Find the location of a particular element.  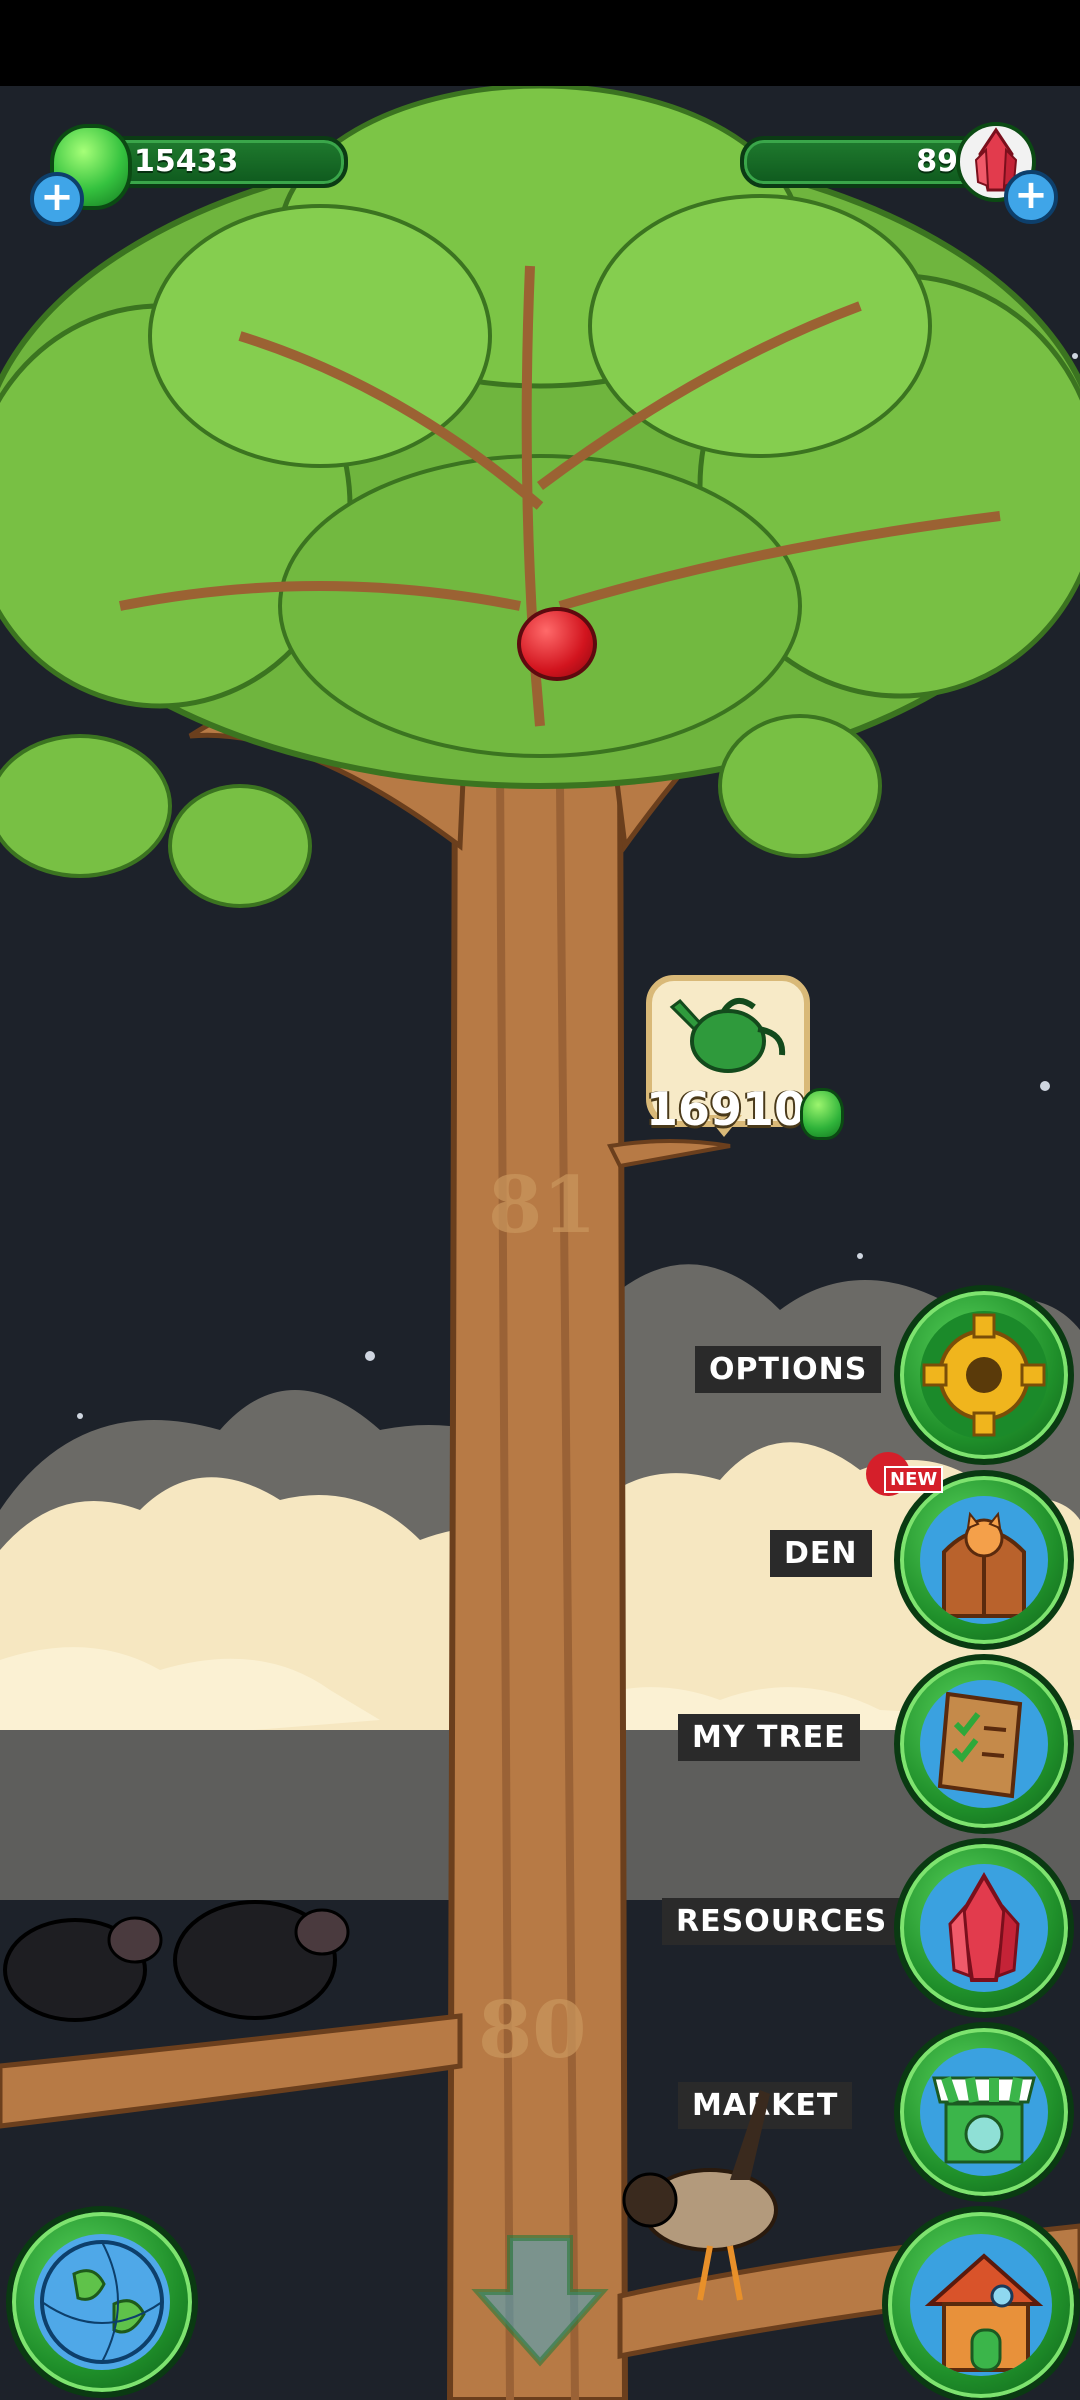

red-crystal-icon is located at coordinates (984, 1927).